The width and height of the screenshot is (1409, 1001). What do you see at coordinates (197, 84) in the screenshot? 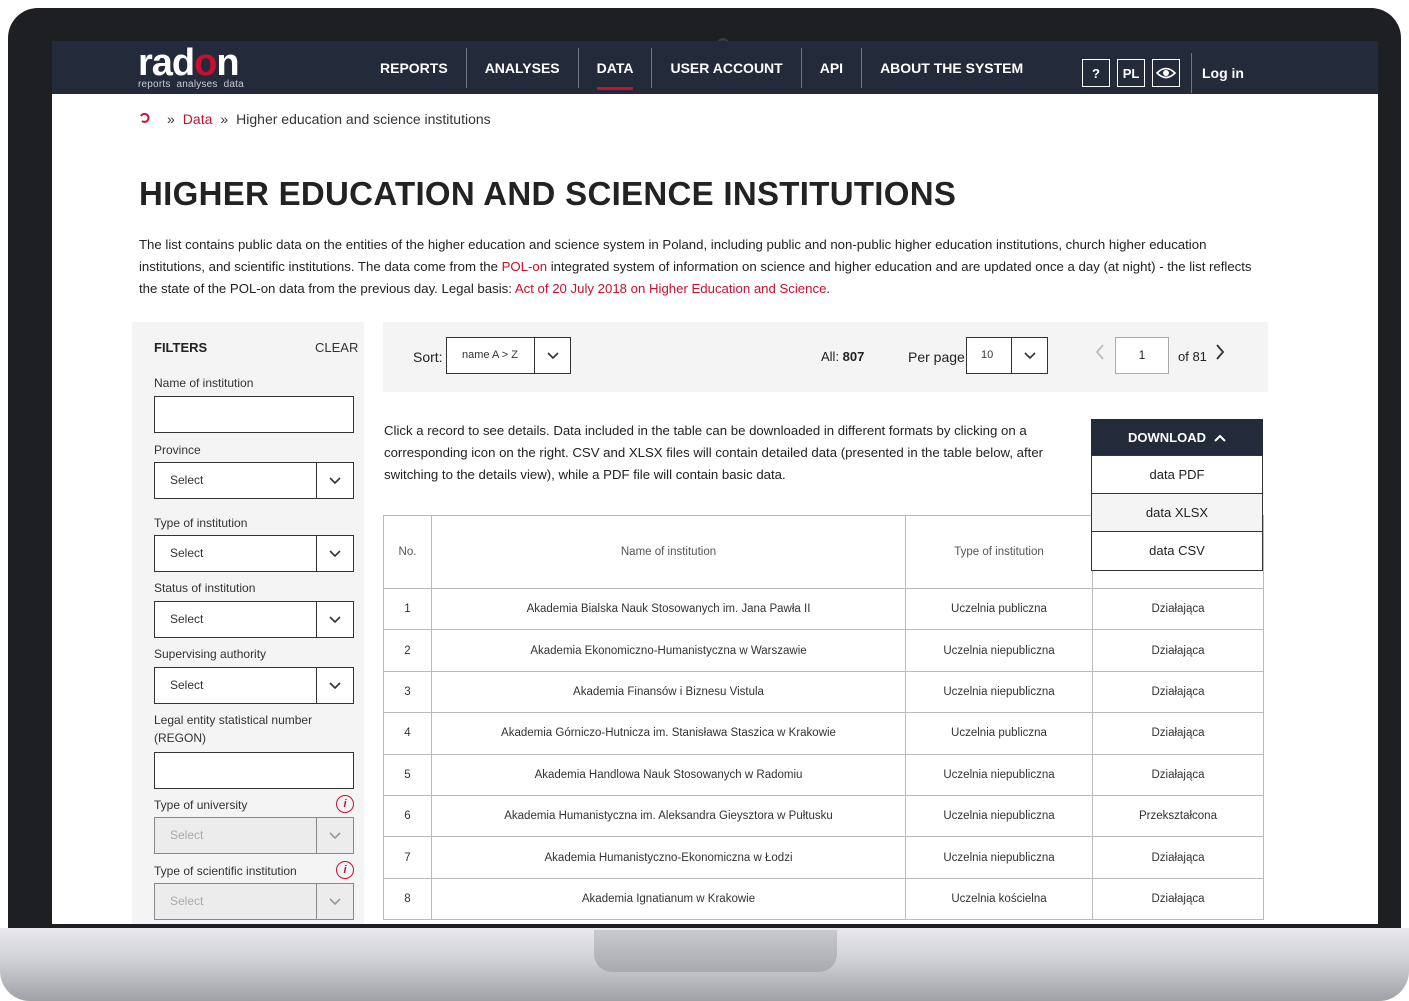
I see `logo-sub-analyses: analyses` at bounding box center [197, 84].